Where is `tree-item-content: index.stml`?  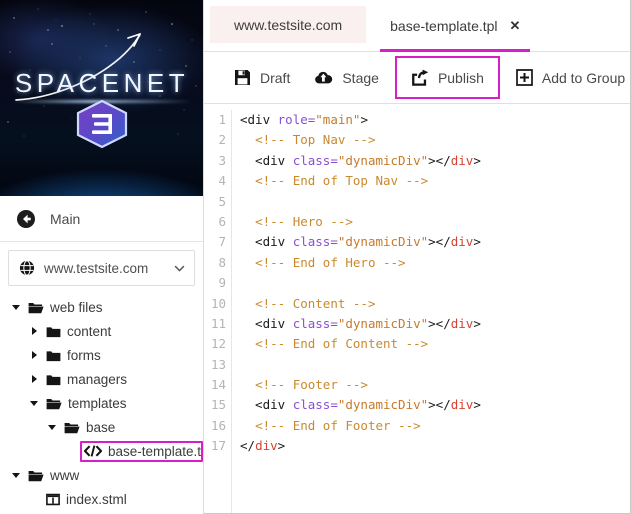 tree-item-content: index.stml is located at coordinates (86, 499).